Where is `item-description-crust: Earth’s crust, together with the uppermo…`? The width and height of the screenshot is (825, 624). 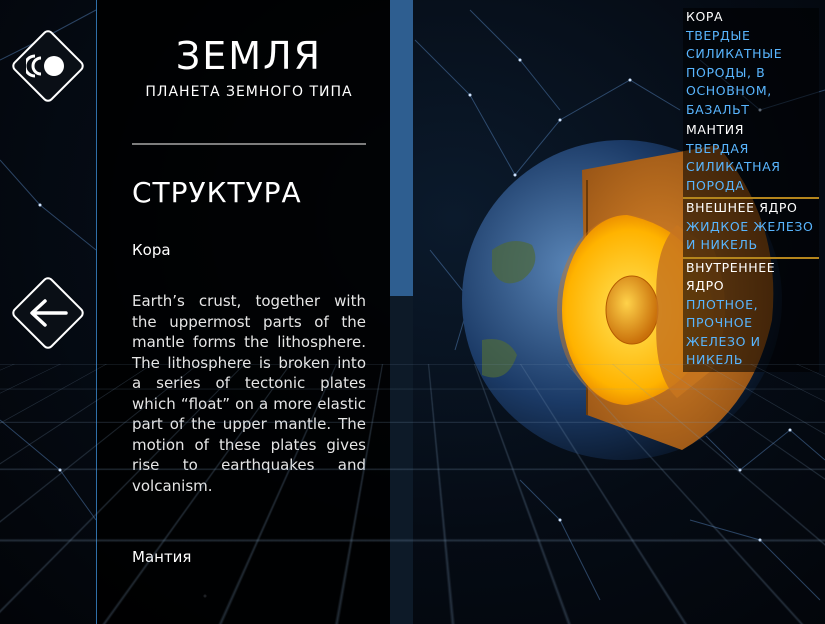
item-description-crust: Earth’s crust, together with the uppermo… is located at coordinates (249, 393).